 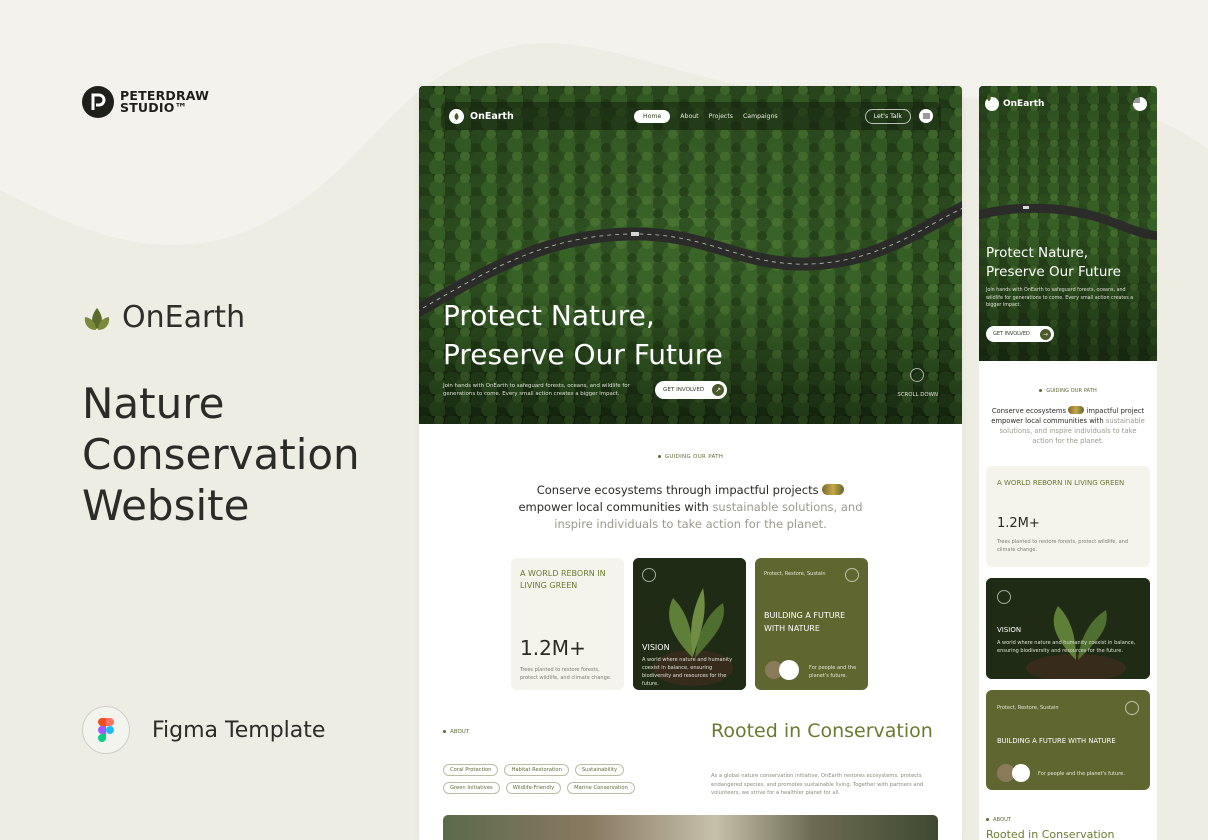 What do you see at coordinates (599, 770) in the screenshot?
I see `tag-sustainability: Sustainability` at bounding box center [599, 770].